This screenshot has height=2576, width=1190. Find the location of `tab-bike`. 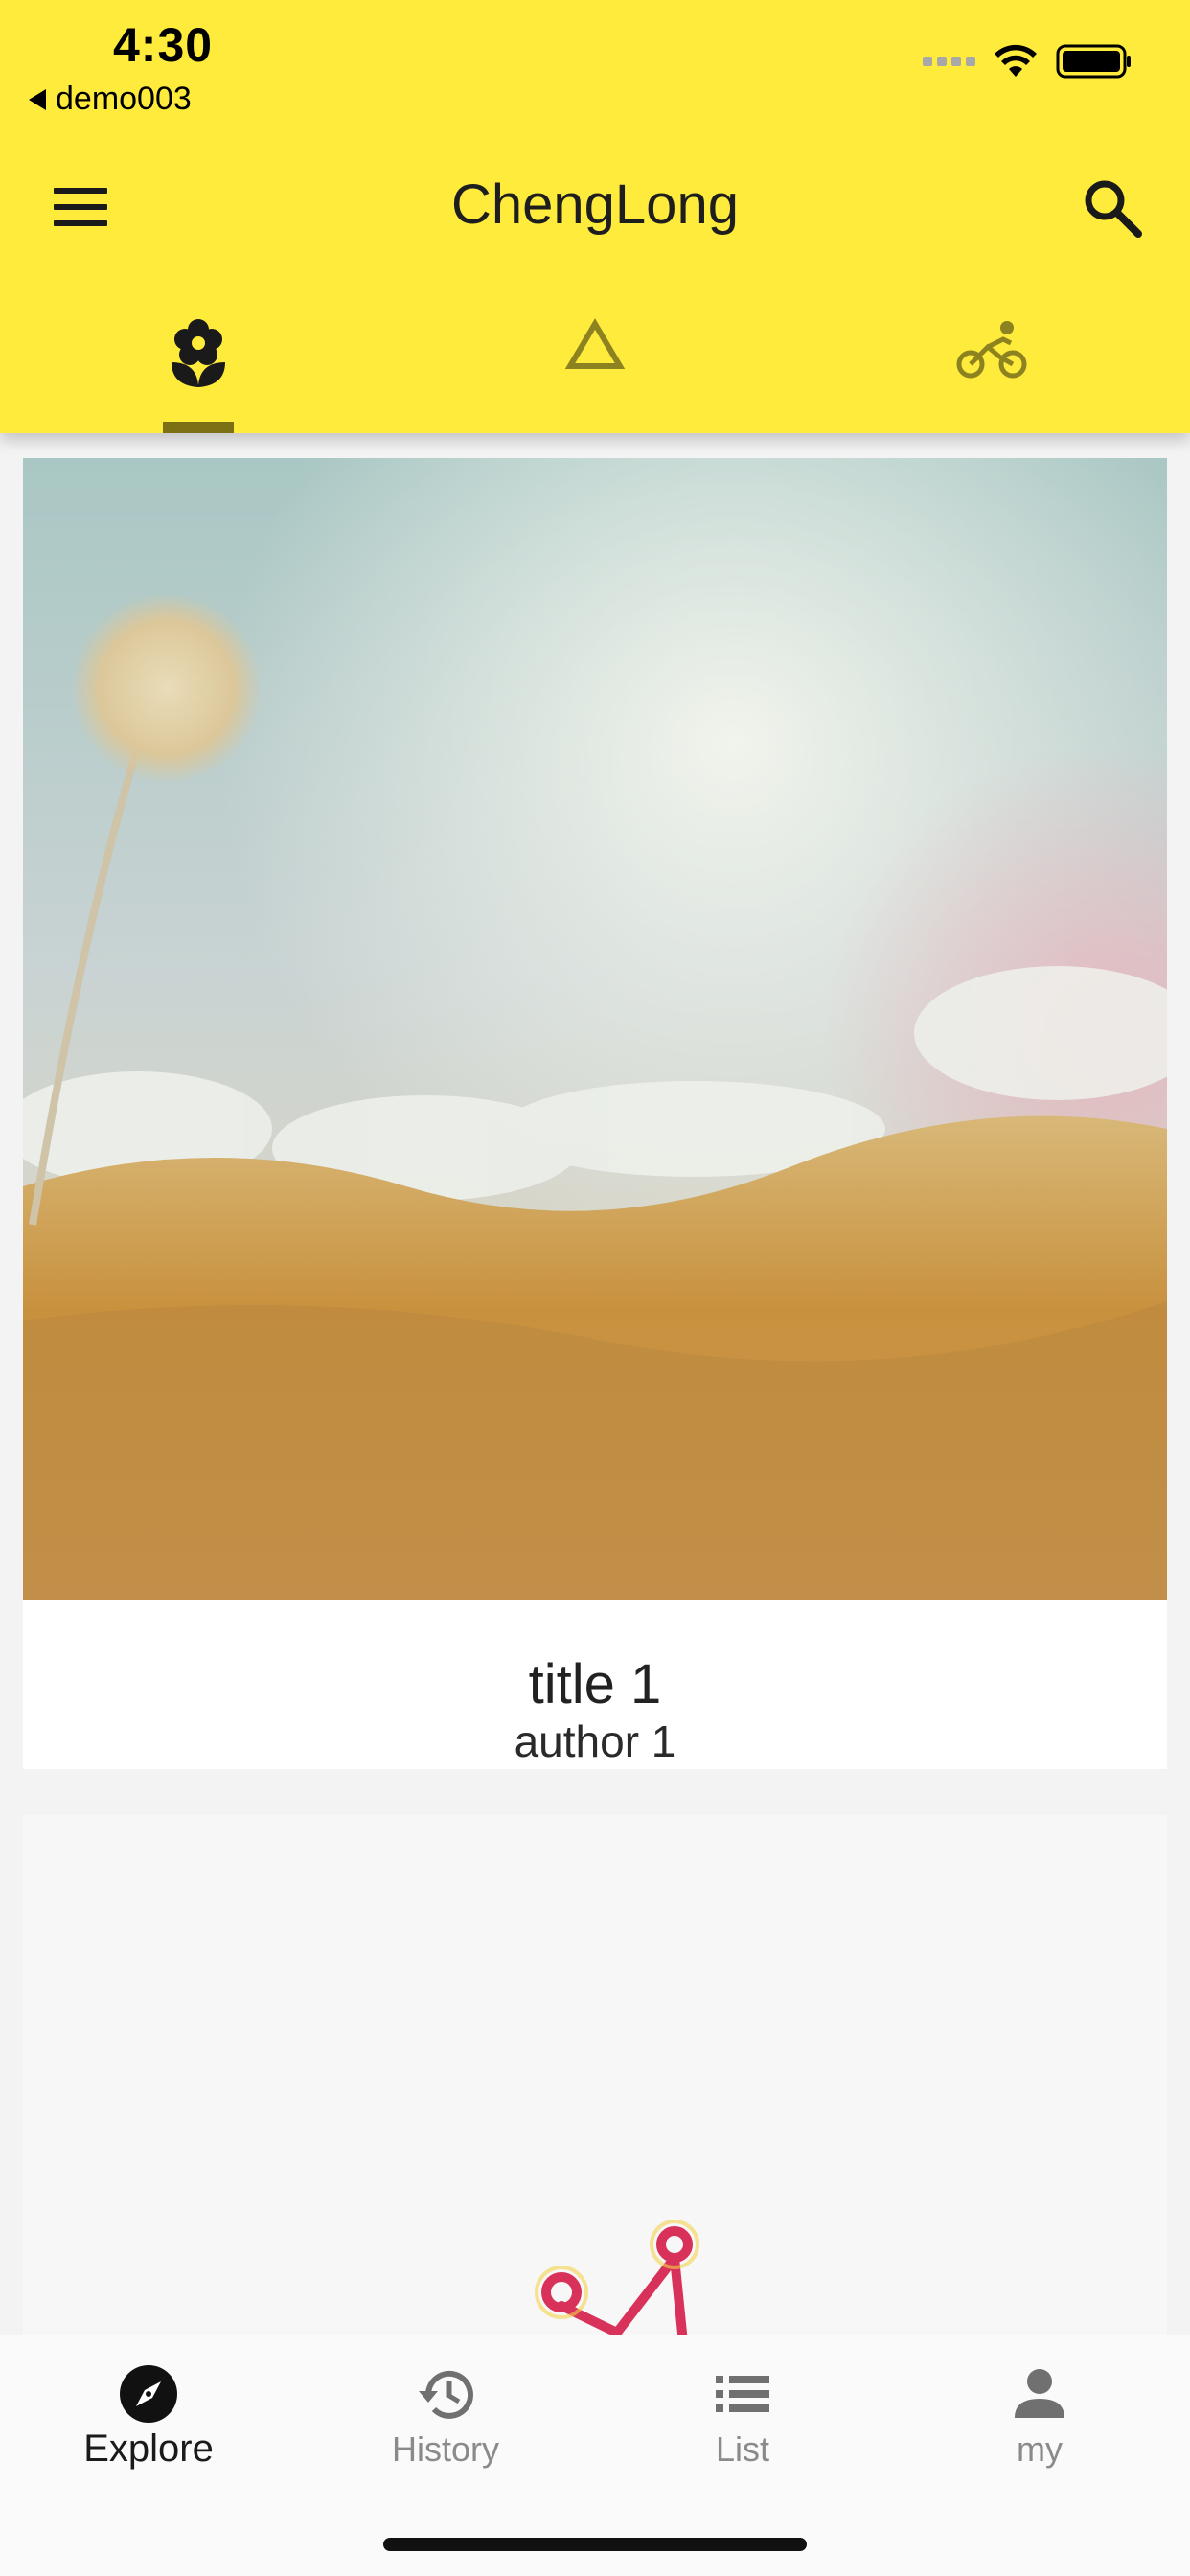

tab-bike is located at coordinates (991, 369).